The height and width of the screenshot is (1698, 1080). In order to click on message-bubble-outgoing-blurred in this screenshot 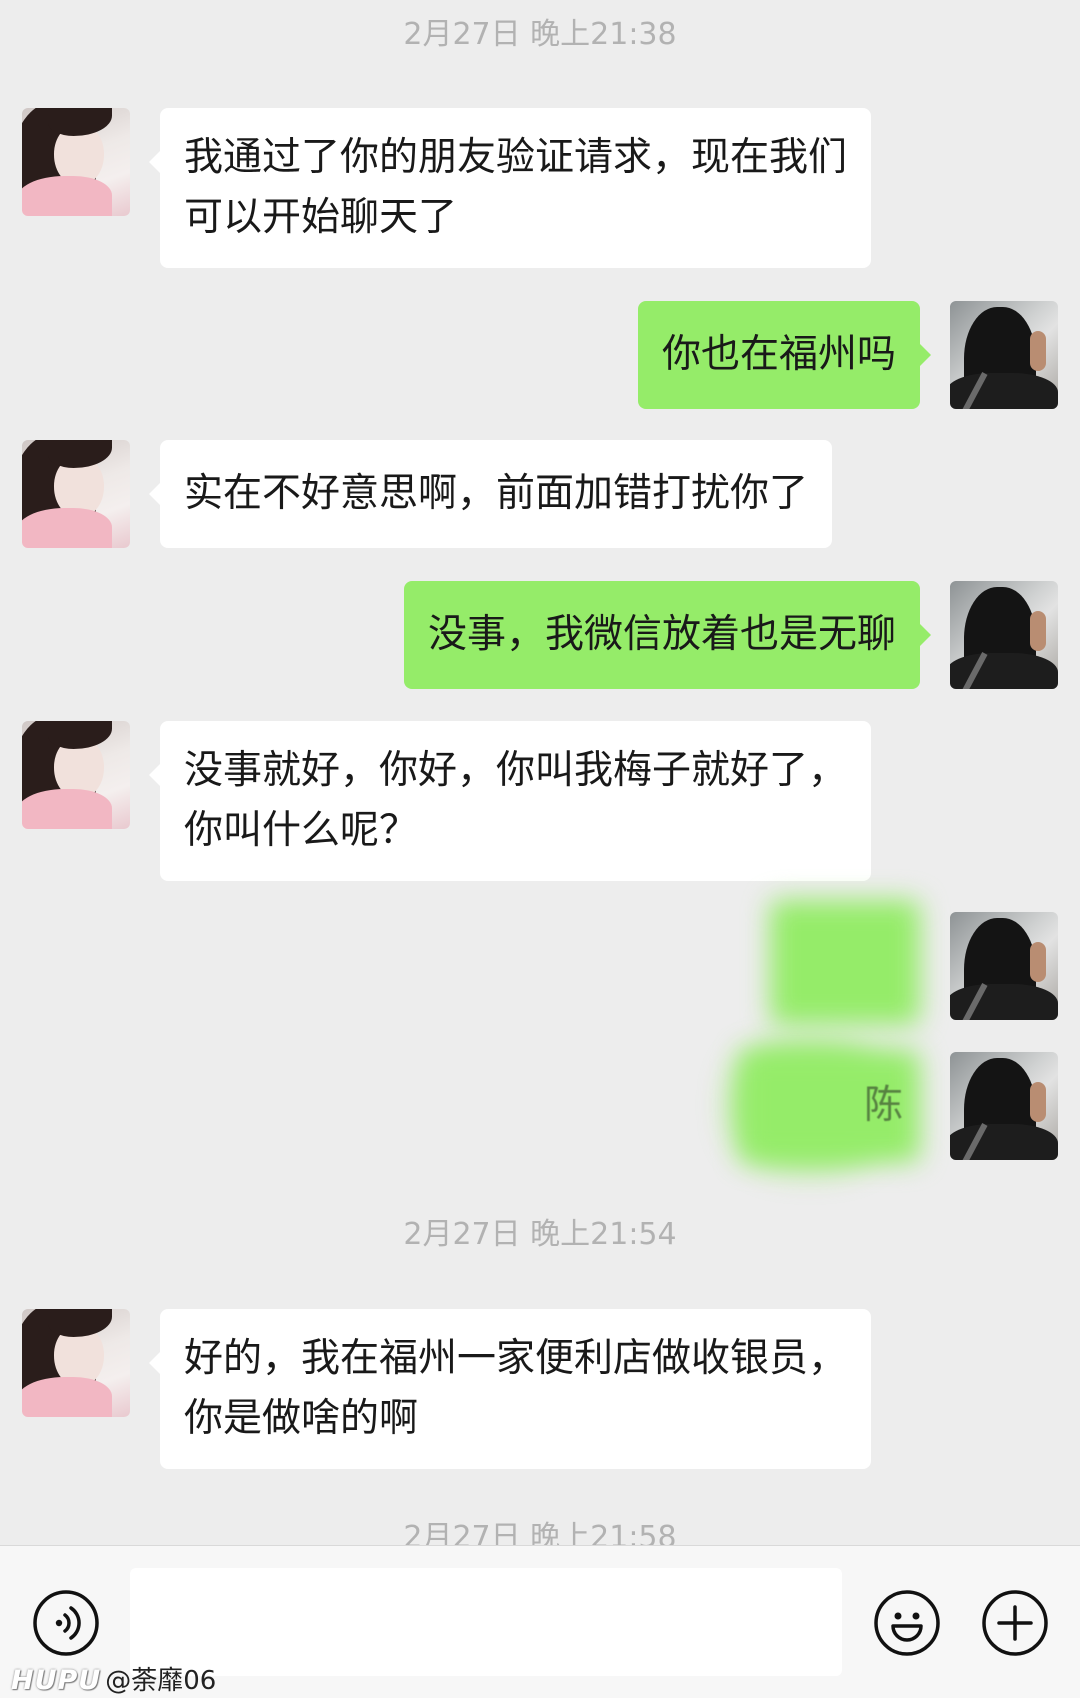, I will do `click(845, 962)`.